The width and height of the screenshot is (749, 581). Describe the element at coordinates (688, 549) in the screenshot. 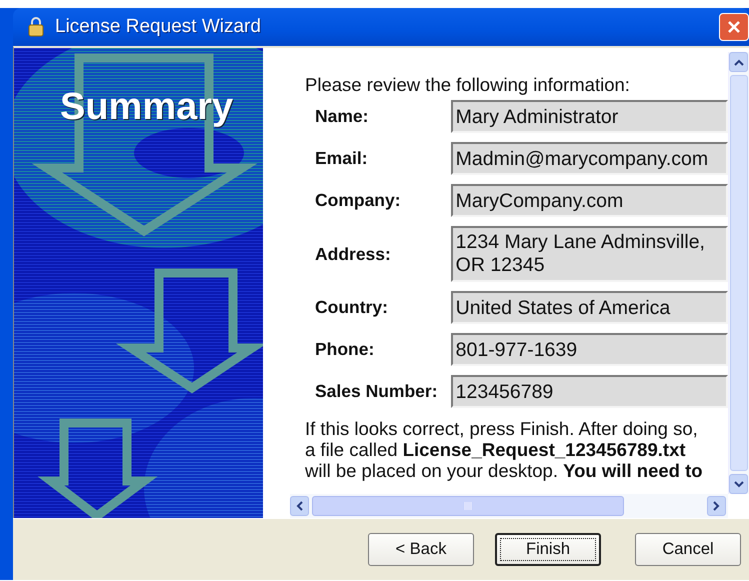

I see `wizard-button: Cancel` at that location.